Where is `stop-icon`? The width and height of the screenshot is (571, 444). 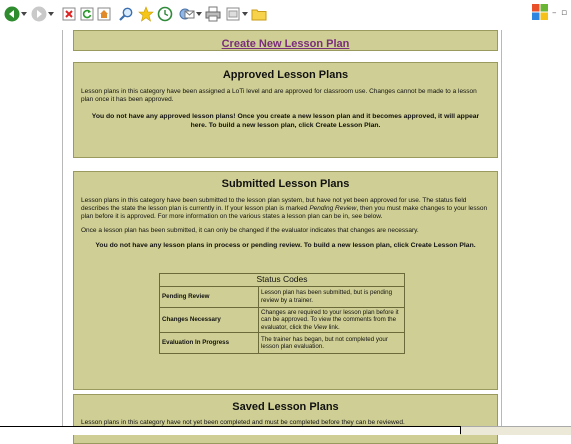 stop-icon is located at coordinates (69, 14).